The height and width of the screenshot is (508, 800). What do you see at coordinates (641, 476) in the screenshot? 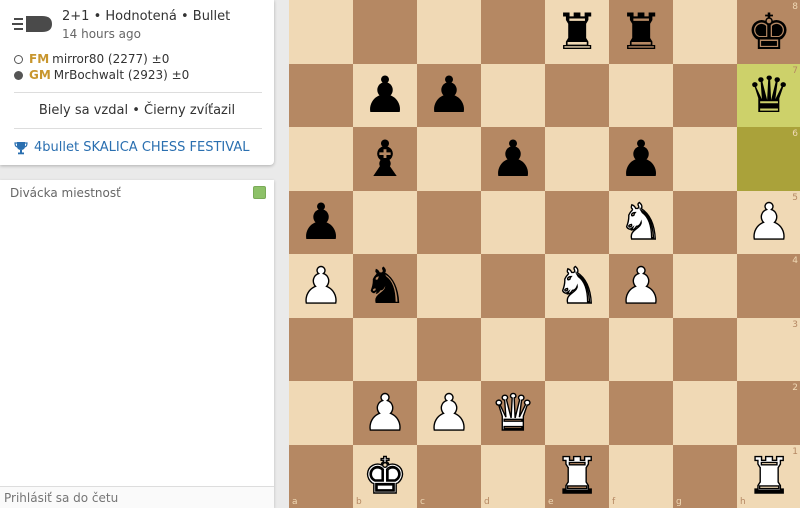
I see `square-f1: f` at bounding box center [641, 476].